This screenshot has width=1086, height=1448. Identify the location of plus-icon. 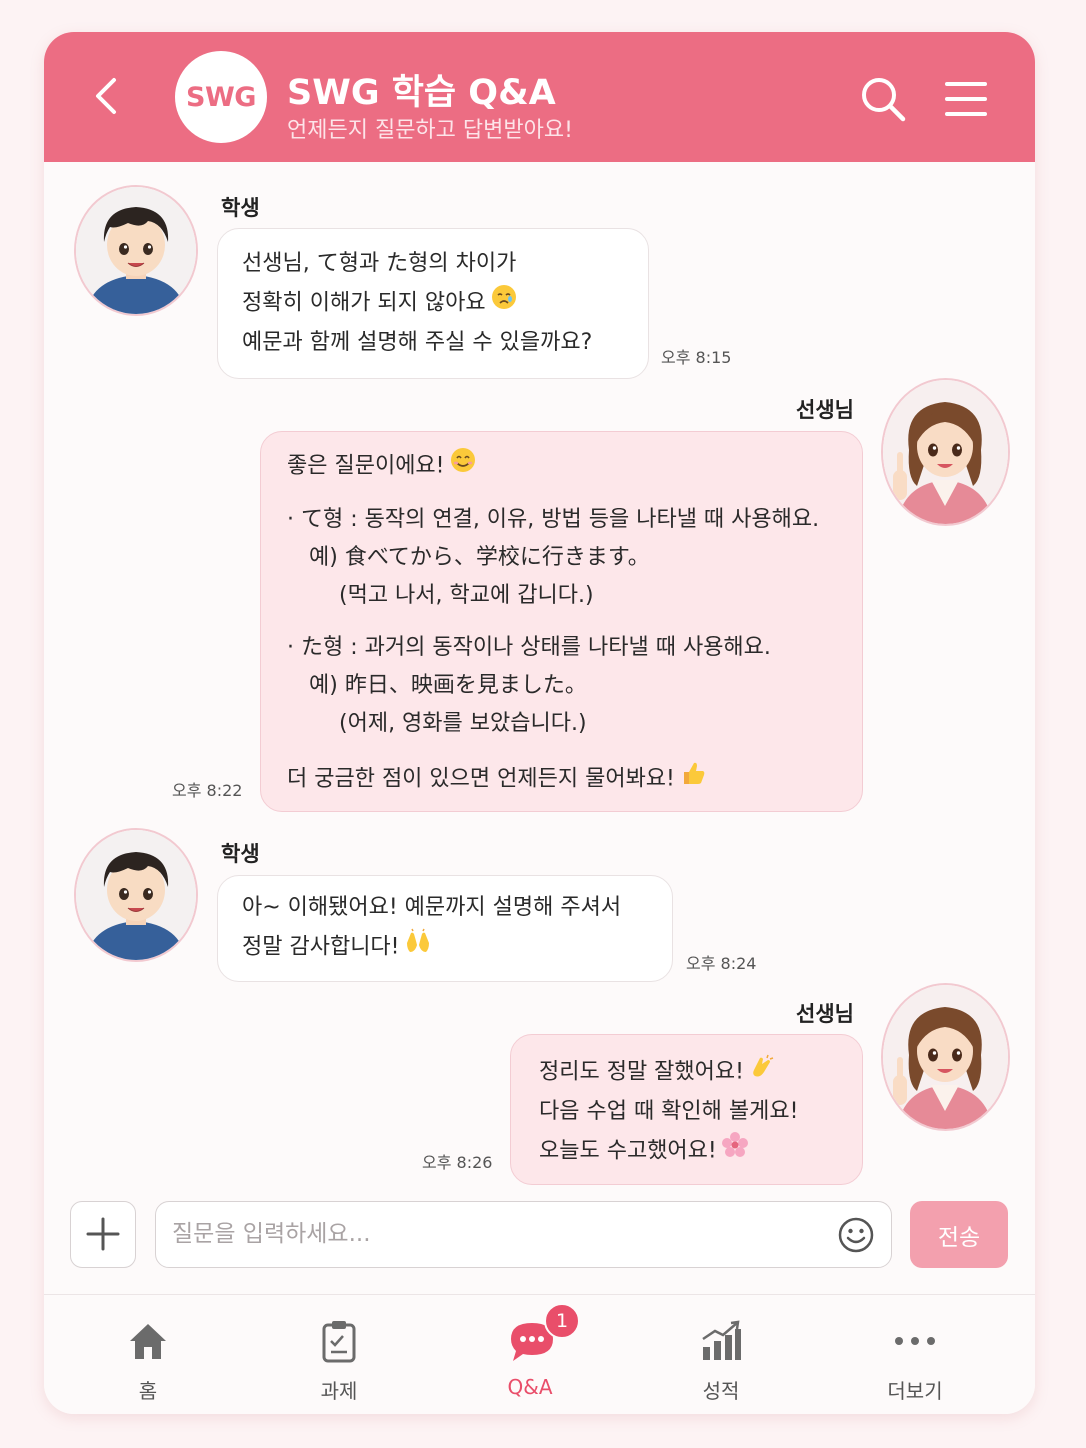
(103, 1234).